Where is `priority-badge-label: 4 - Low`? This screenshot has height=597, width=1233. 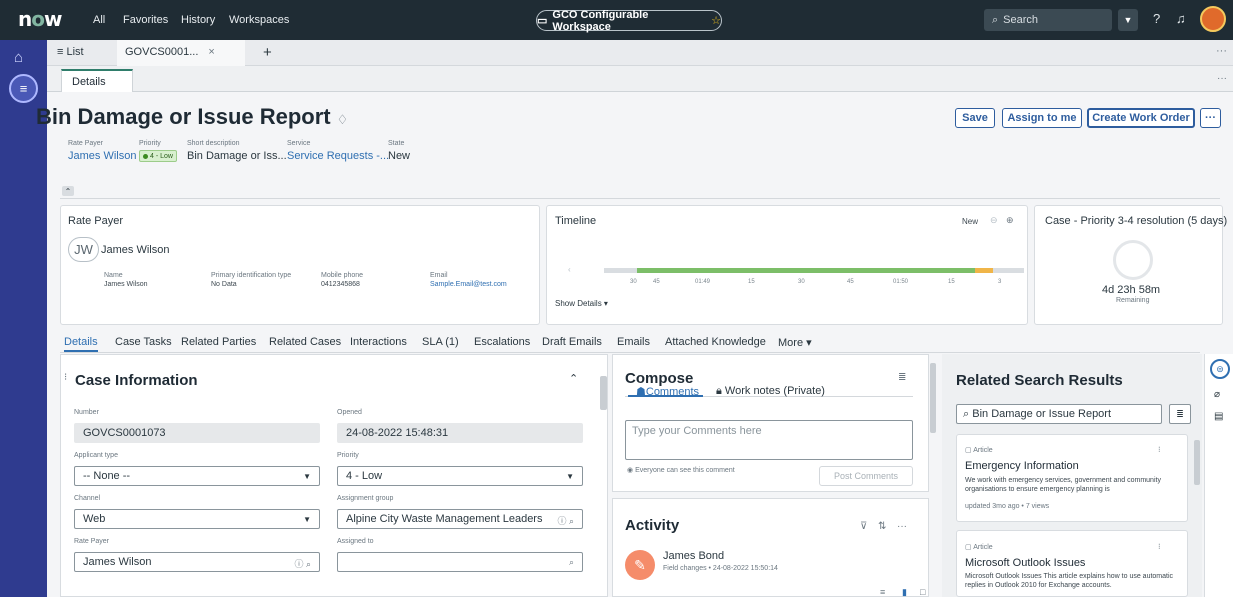 priority-badge-label: 4 - Low is located at coordinates (161, 156).